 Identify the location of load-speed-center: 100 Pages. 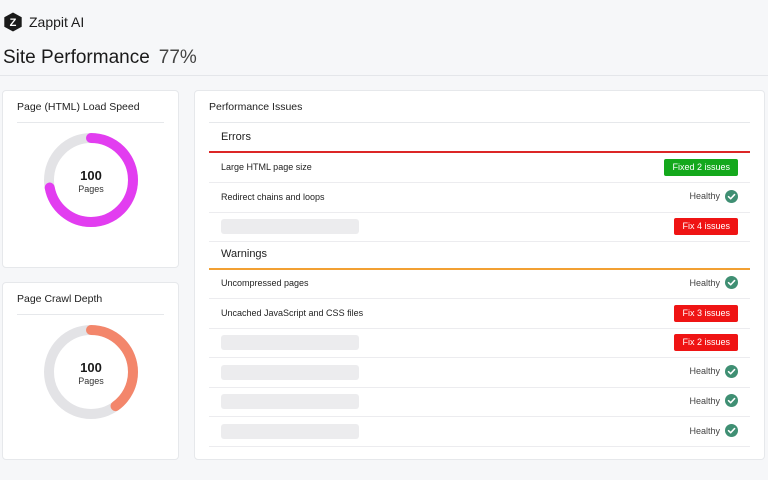
(91, 182).